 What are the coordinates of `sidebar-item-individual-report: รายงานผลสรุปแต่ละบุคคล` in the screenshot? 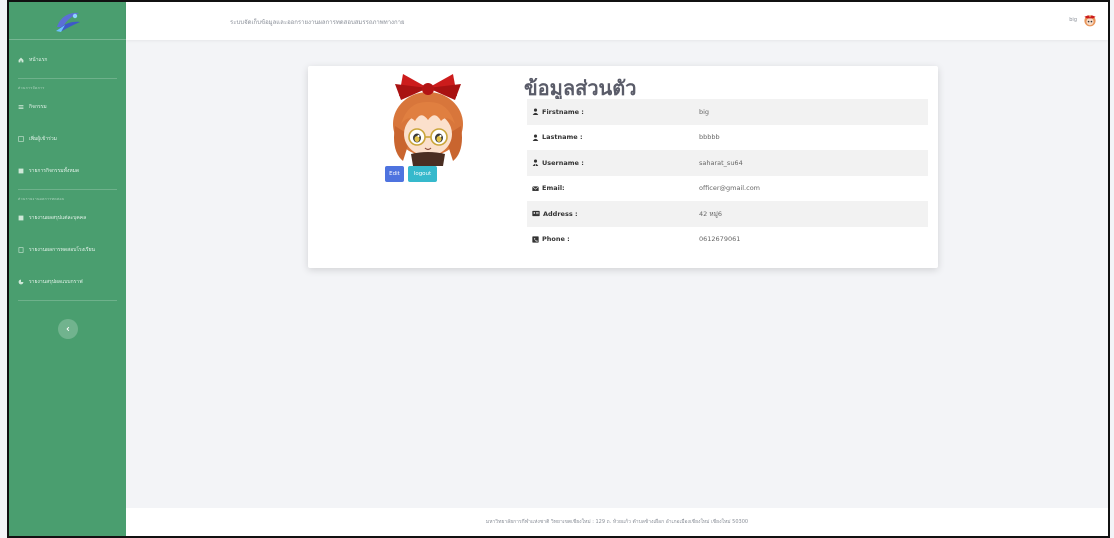 It's located at (67, 218).